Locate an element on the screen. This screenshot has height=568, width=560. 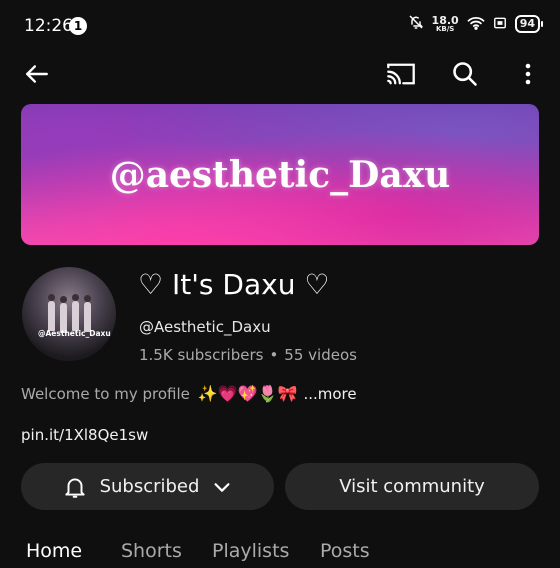
channel-description: Welcome to my profile ✨💗💖🌷🎀 ...more is located at coordinates (189, 393).